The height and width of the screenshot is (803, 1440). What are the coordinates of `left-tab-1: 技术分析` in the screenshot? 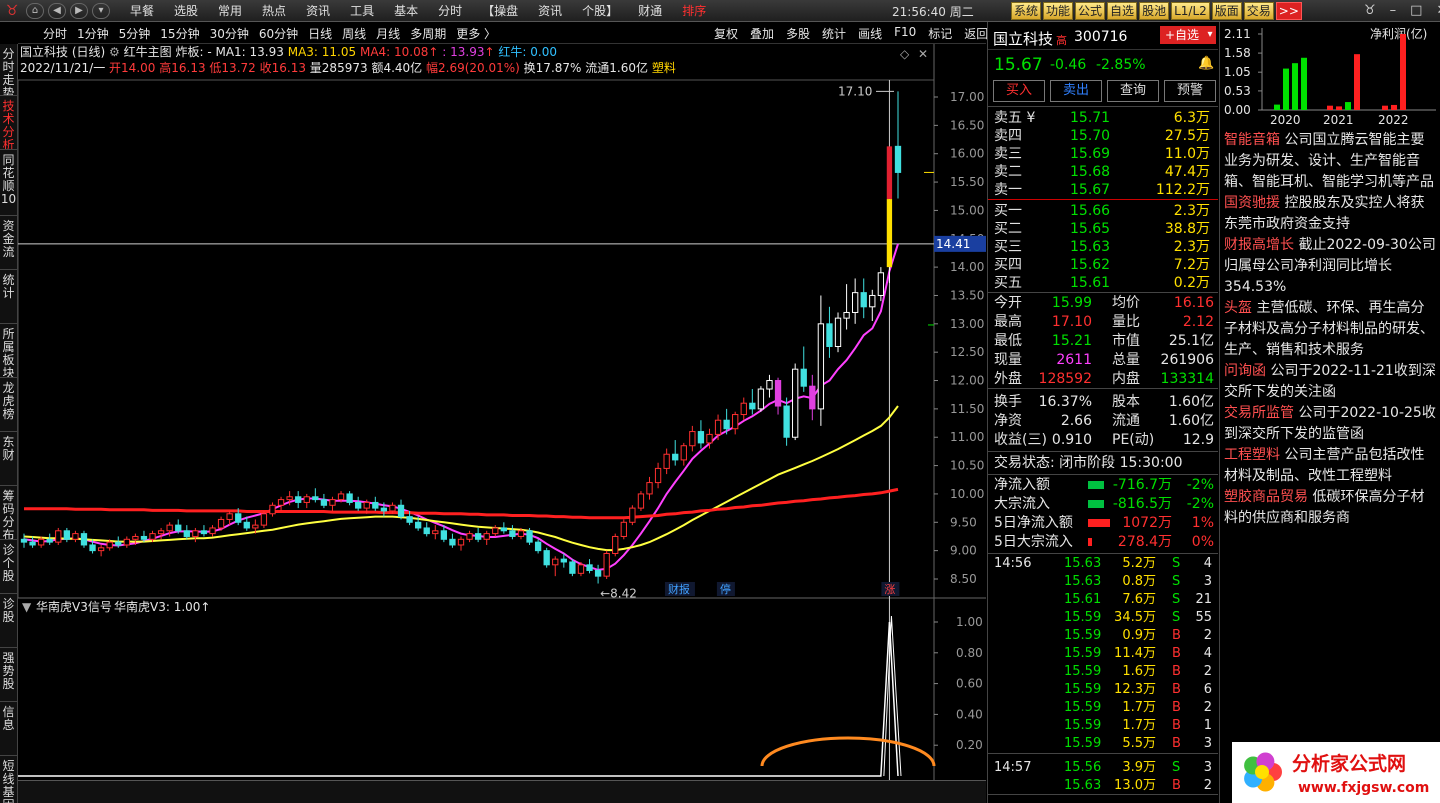 It's located at (8, 123).